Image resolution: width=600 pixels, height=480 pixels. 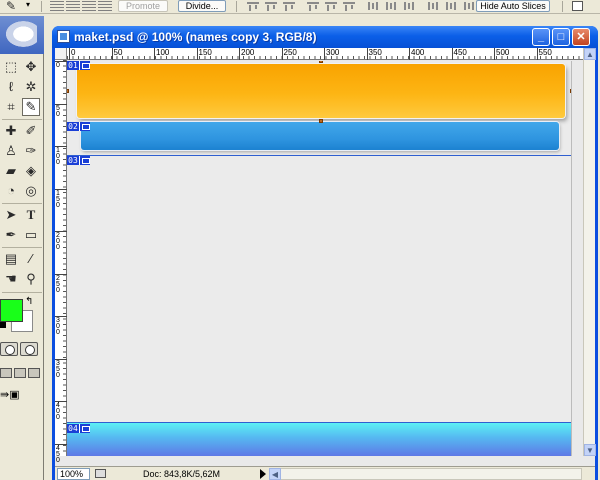 I want to click on swap-colors-icon: ↰, so click(x=29, y=302).